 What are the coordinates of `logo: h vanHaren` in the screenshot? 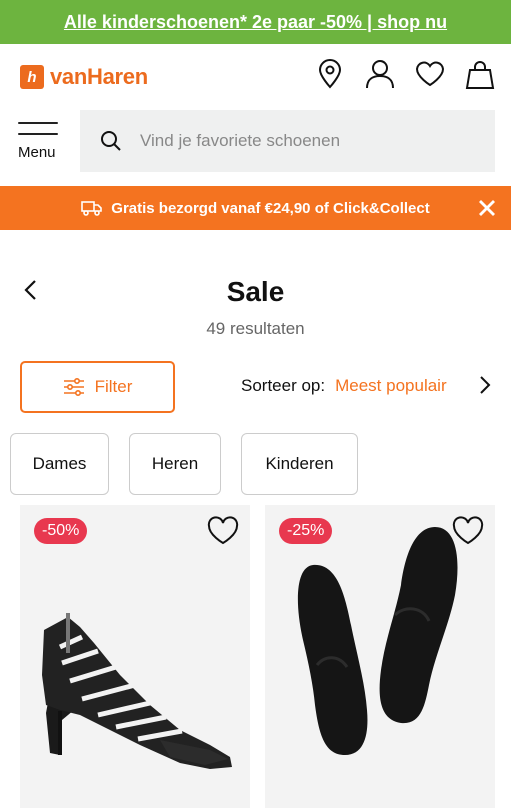 It's located at (84, 77).